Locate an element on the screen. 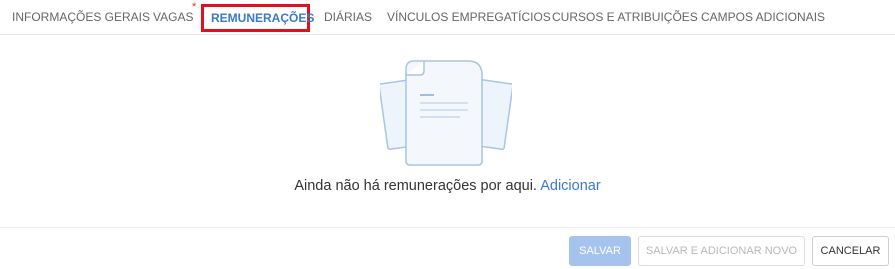  required-marker: * is located at coordinates (194, 7).